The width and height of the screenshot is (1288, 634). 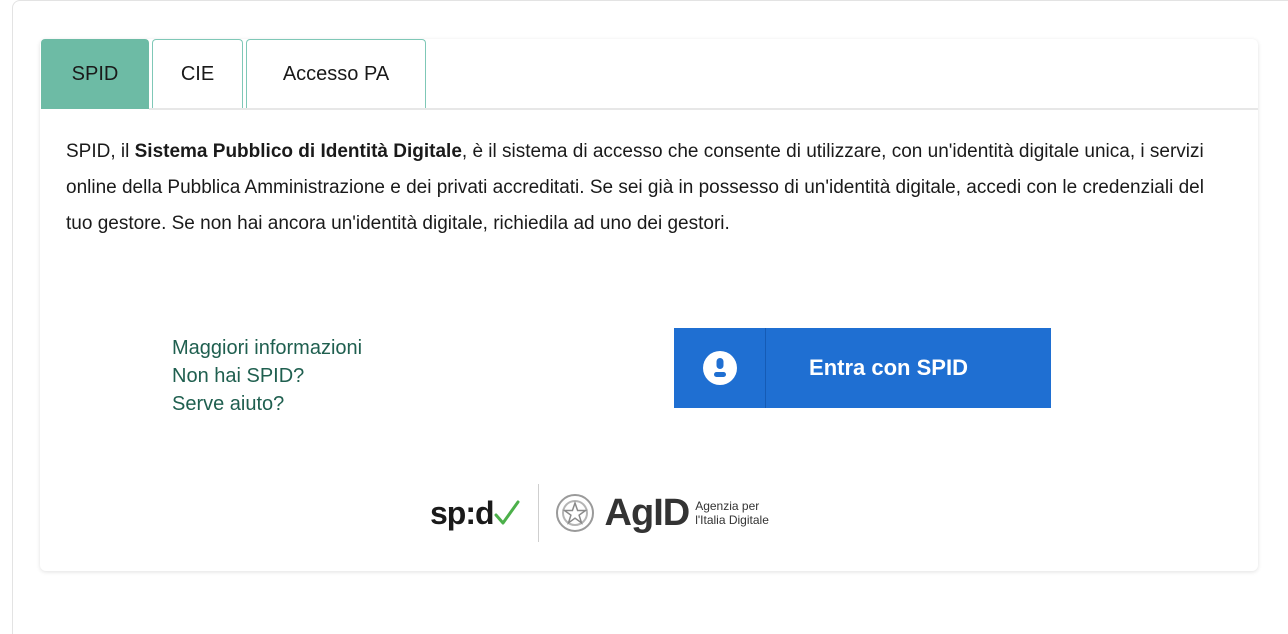 I want to click on tab-spid: SPID, so click(x=95, y=74).